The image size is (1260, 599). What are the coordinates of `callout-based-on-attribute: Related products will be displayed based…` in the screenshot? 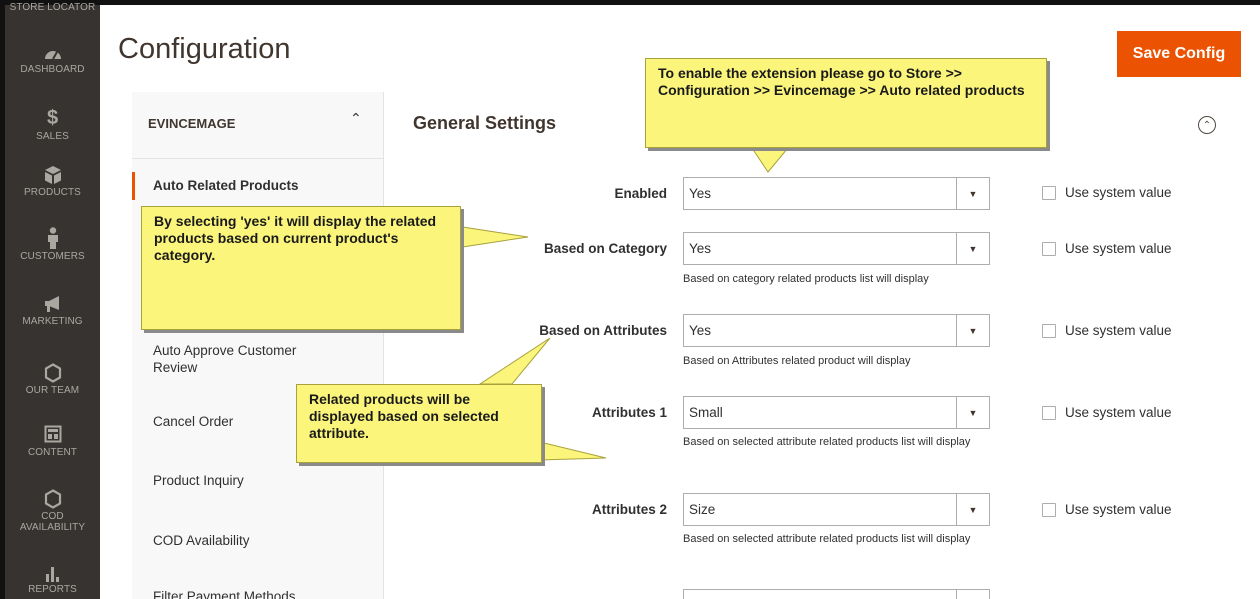 It's located at (419, 423).